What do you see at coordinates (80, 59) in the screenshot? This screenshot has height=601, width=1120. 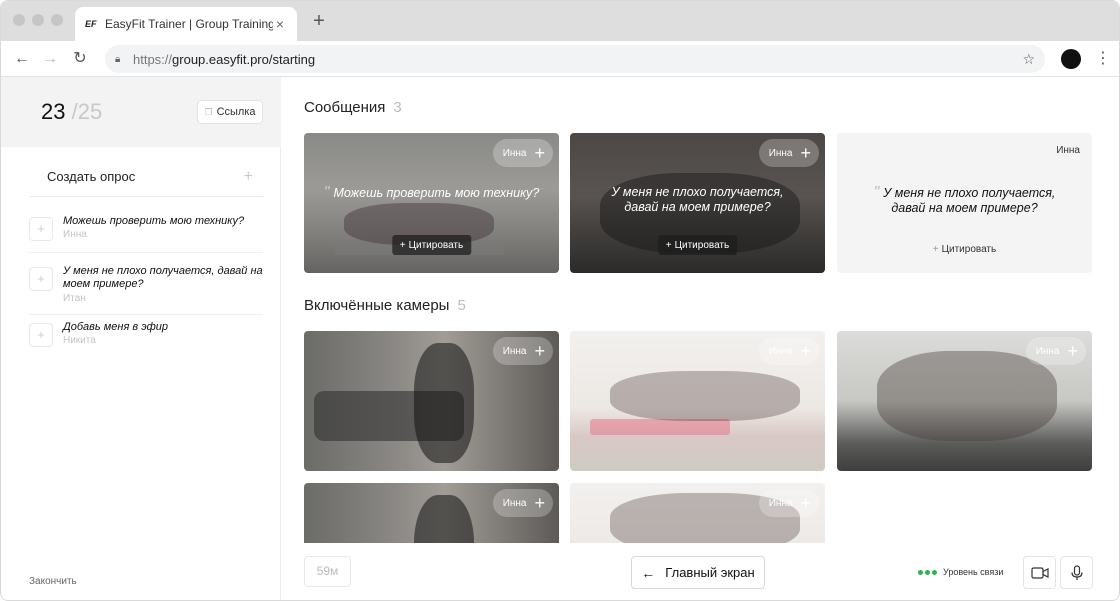 I see `reload-icon: ↻` at bounding box center [80, 59].